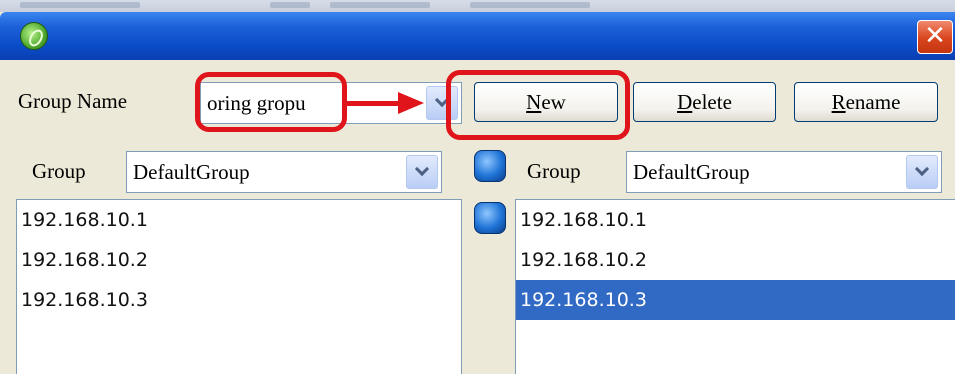 This screenshot has width=955, height=374. Describe the element at coordinates (34, 36) in the screenshot. I see `app-icon` at that location.